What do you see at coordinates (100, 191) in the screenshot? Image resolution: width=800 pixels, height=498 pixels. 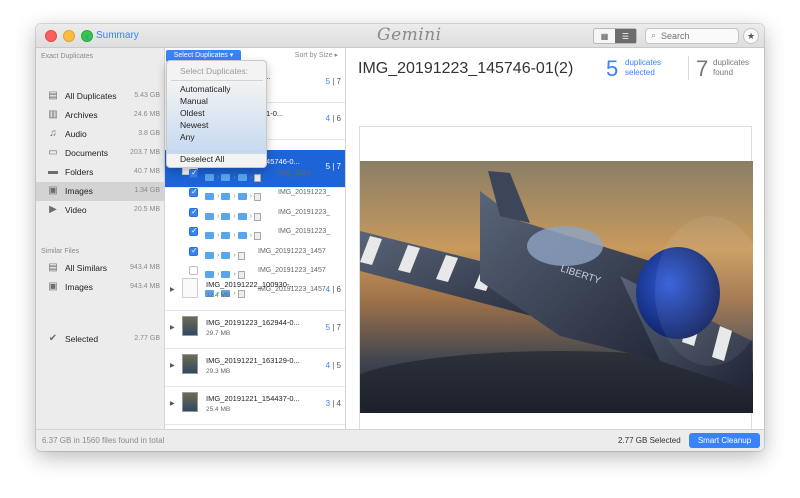 I see `sidebar-item-exact-5: ▣ Images 1.34 GB` at bounding box center [100, 191].